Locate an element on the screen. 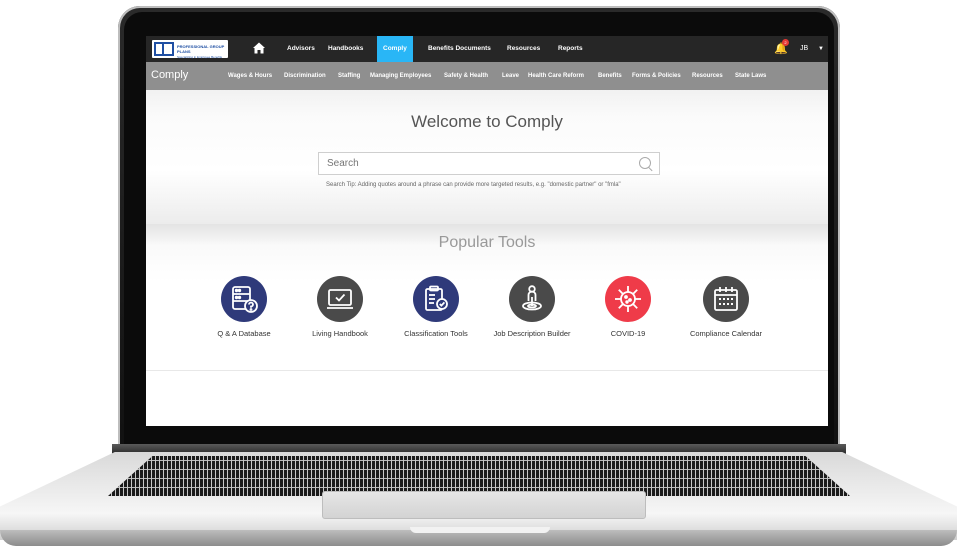  nav-handbooks: Handbooks is located at coordinates (345, 49).